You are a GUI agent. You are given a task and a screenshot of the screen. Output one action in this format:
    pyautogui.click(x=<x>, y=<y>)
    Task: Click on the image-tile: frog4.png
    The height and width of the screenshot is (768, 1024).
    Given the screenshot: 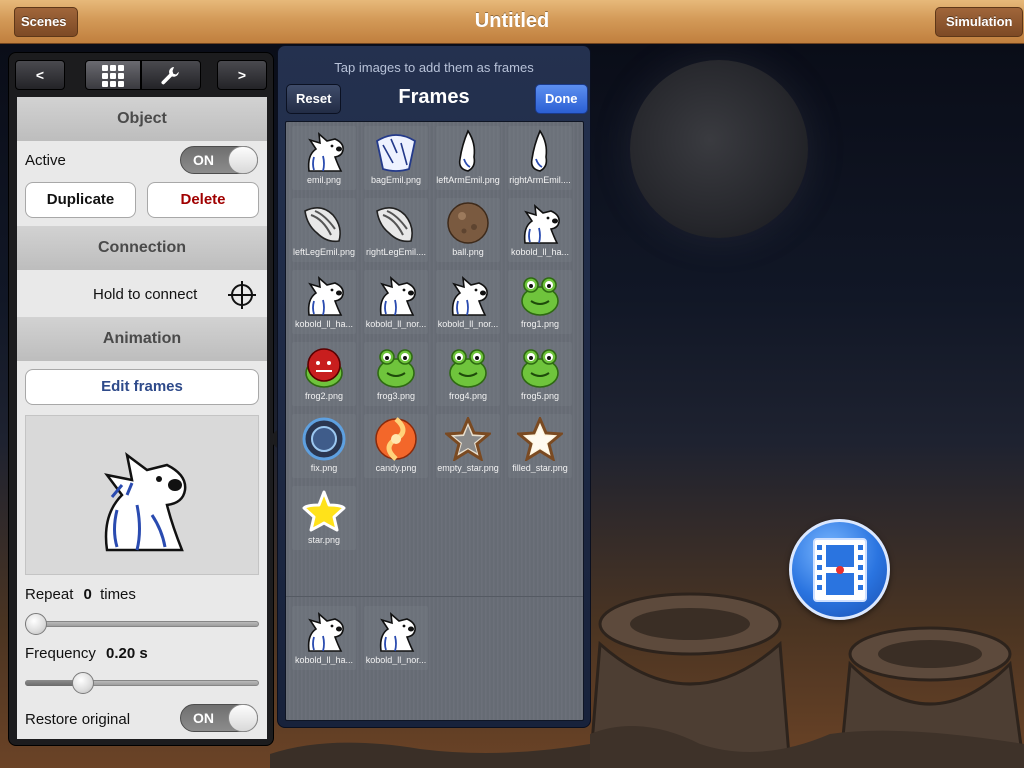 What is the action you would take?
    pyautogui.click(x=468, y=374)
    